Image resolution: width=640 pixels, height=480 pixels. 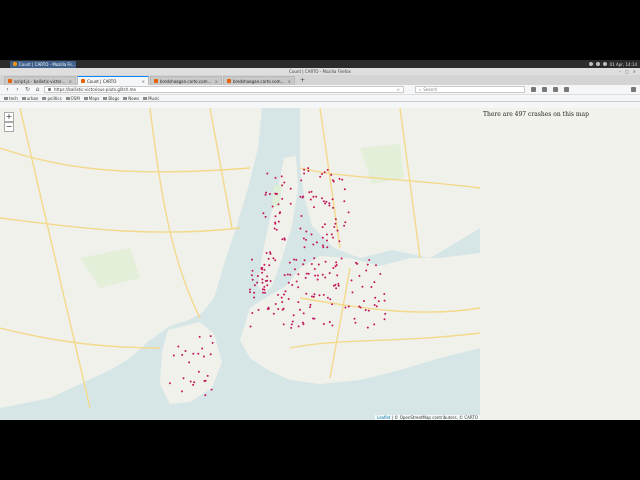 I want to click on clock: 01 Apr, 14:14, so click(x=623, y=64).